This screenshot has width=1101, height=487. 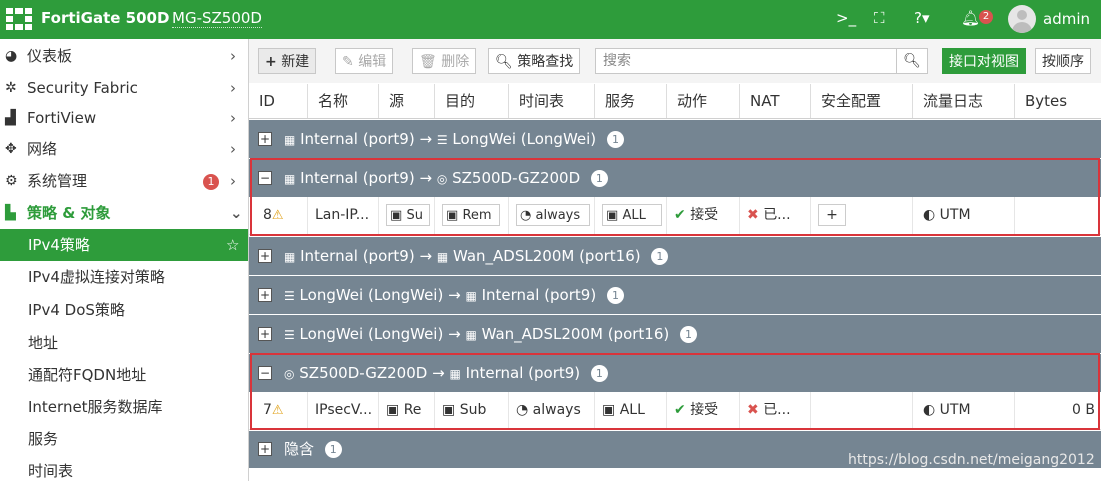 What do you see at coordinates (971, 460) in the screenshot?
I see `watermark: https://blog.csdn.net/meigang2012` at bounding box center [971, 460].